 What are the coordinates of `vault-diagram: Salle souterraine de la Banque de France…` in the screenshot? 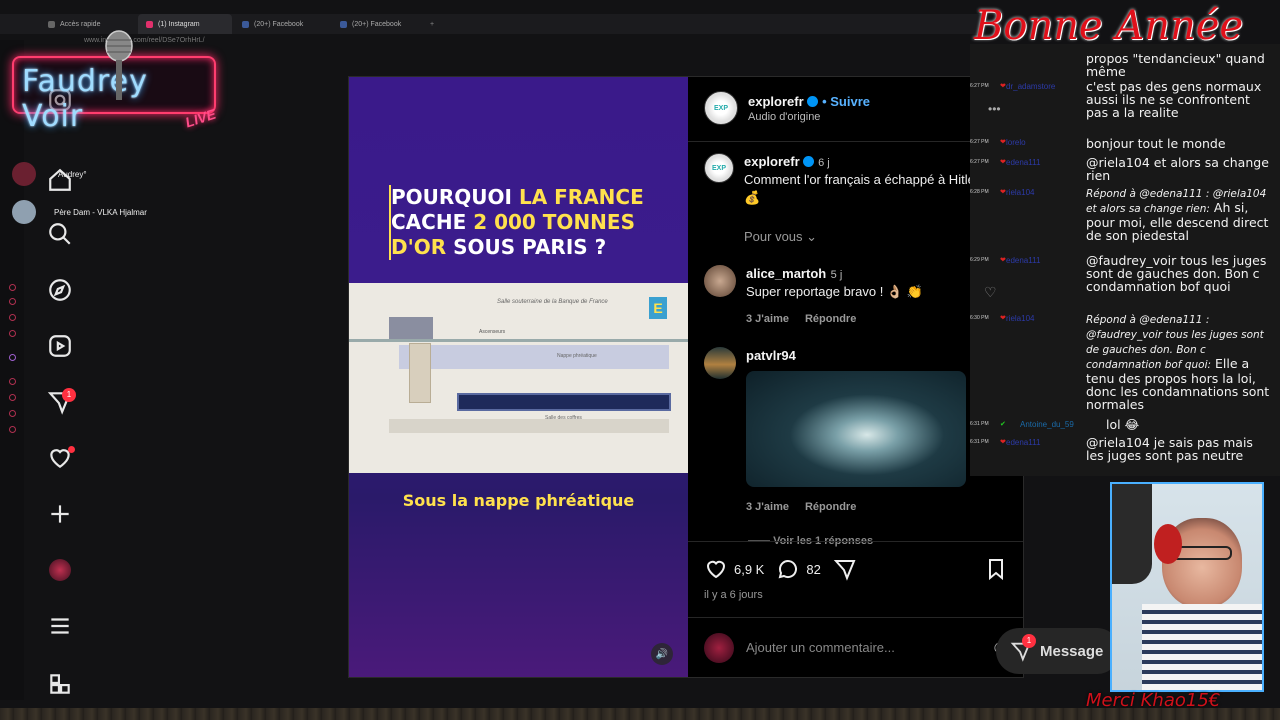 It's located at (518, 378).